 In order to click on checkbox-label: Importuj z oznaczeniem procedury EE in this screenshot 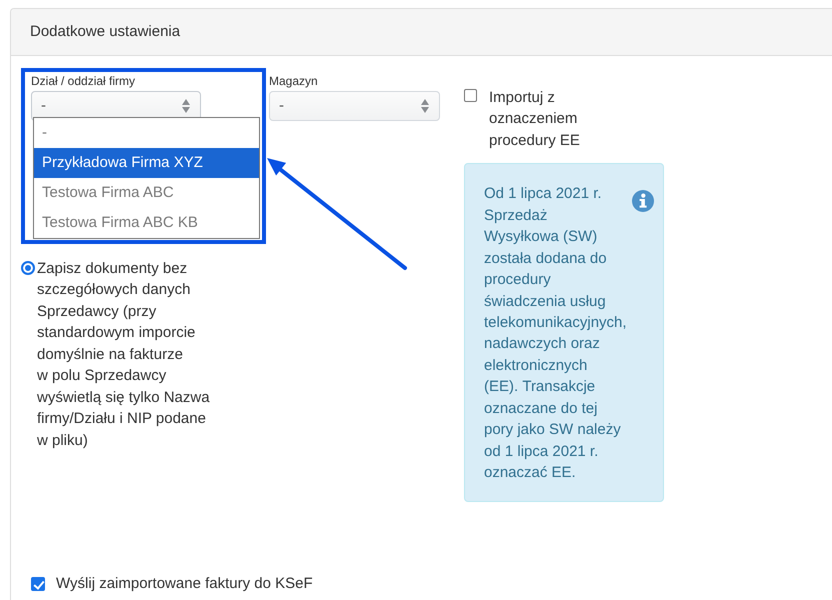, I will do `click(535, 119)`.